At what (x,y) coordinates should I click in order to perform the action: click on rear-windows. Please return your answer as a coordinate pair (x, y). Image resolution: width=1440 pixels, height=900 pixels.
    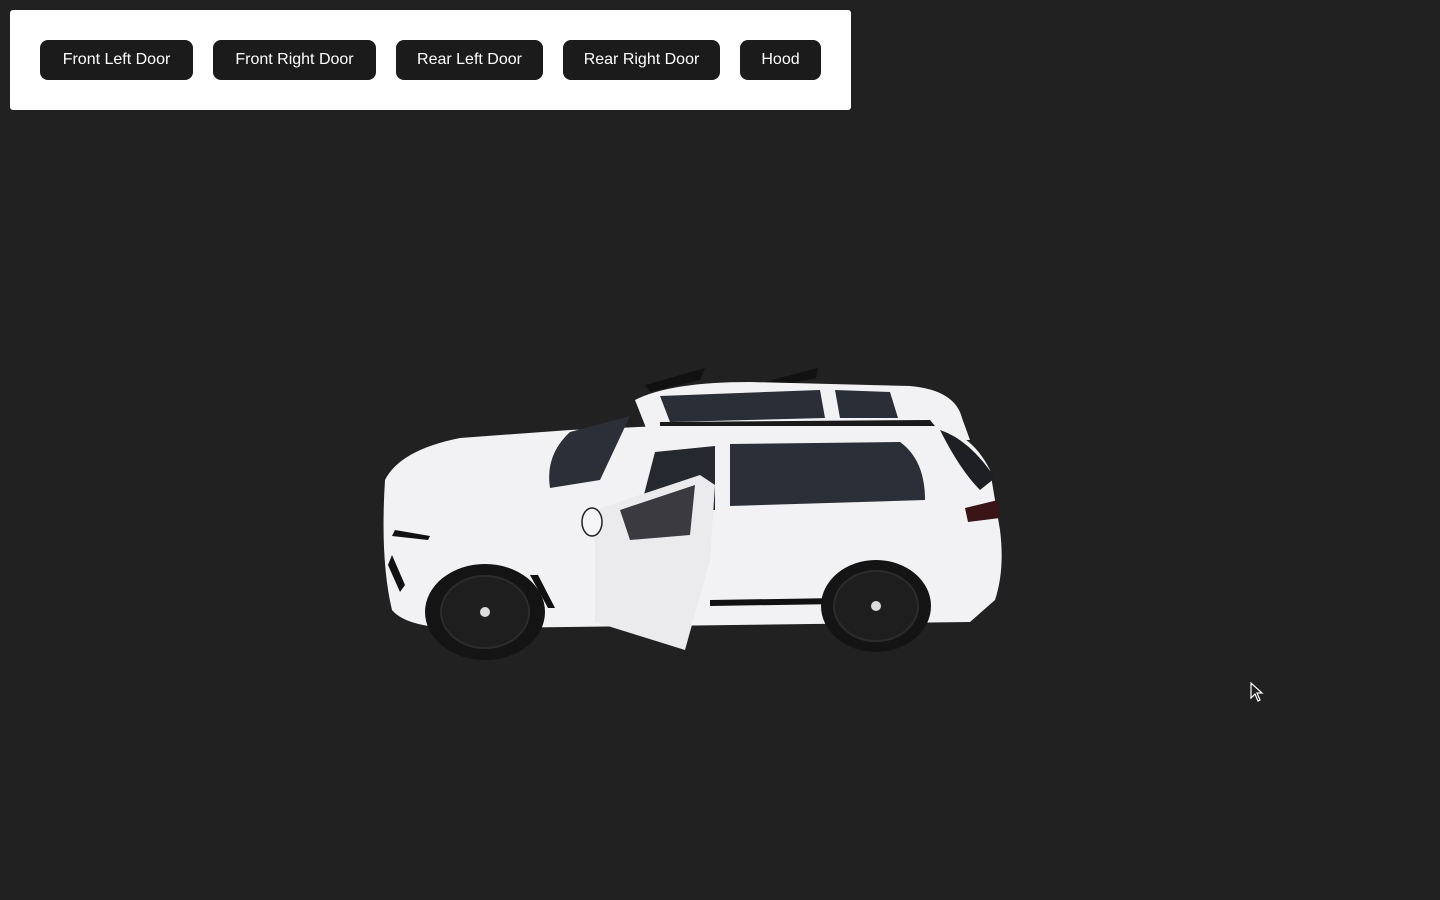
    Looking at the image, I should click on (827, 474).